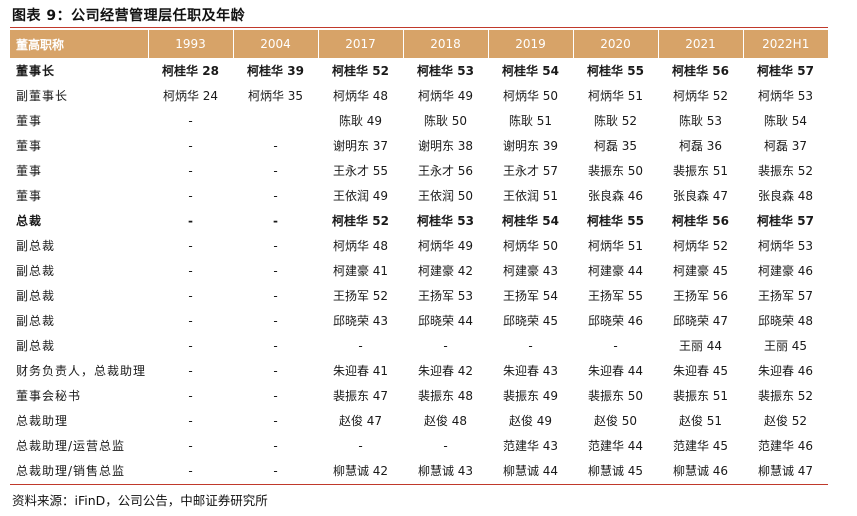  Describe the element at coordinates (700, 321) in the screenshot. I see `person-age-cell: 邱晓荣 47` at that location.